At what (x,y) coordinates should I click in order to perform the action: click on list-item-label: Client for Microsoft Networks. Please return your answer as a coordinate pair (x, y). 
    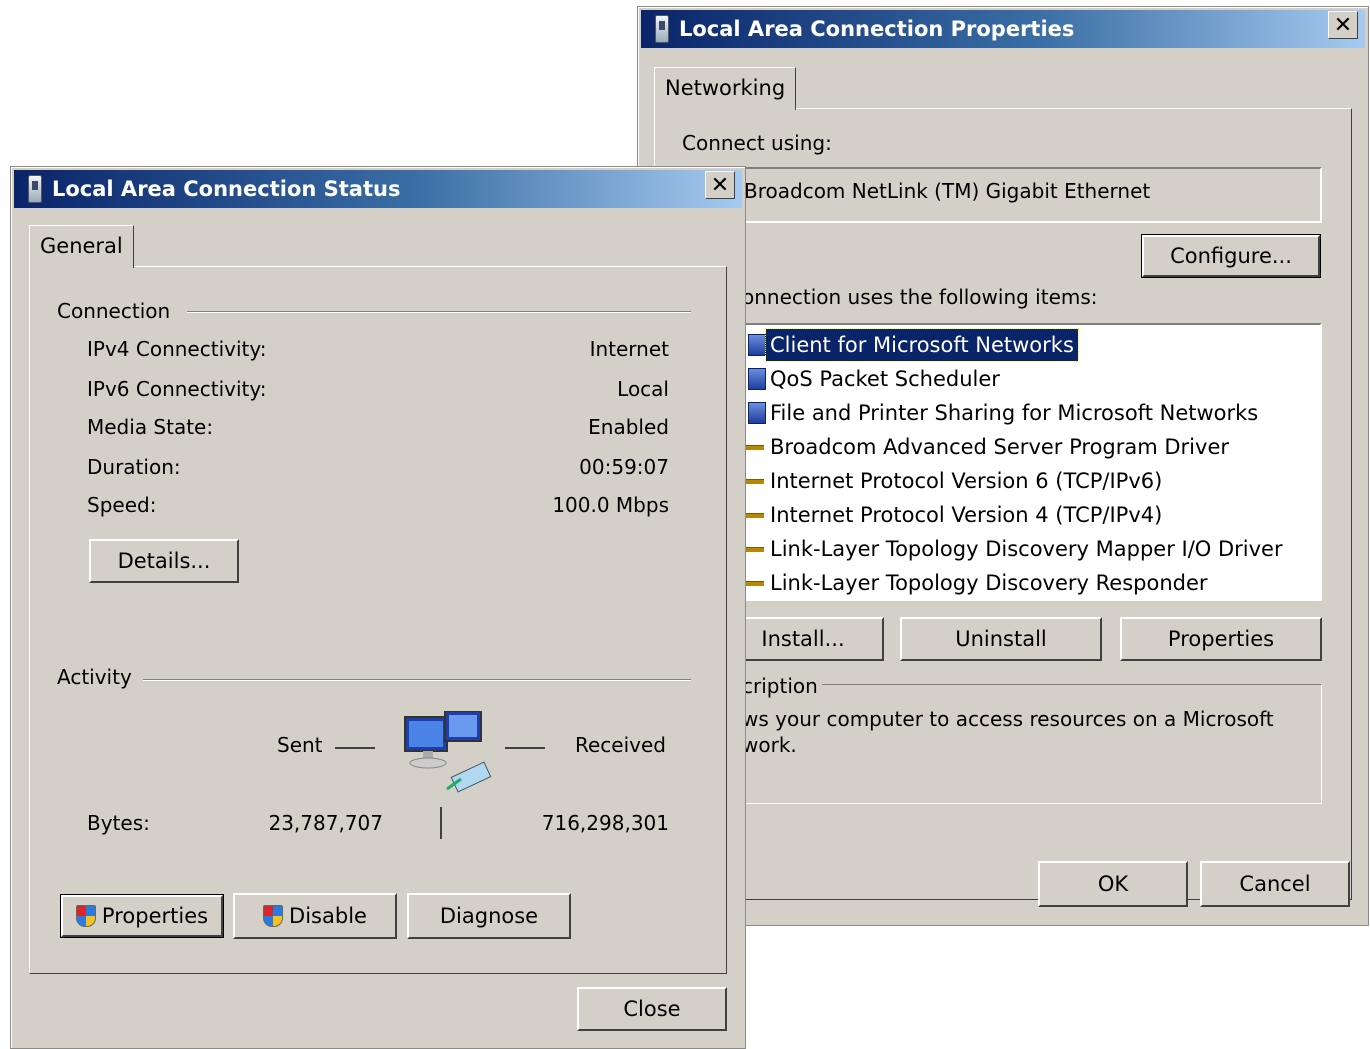
    Looking at the image, I should click on (922, 345).